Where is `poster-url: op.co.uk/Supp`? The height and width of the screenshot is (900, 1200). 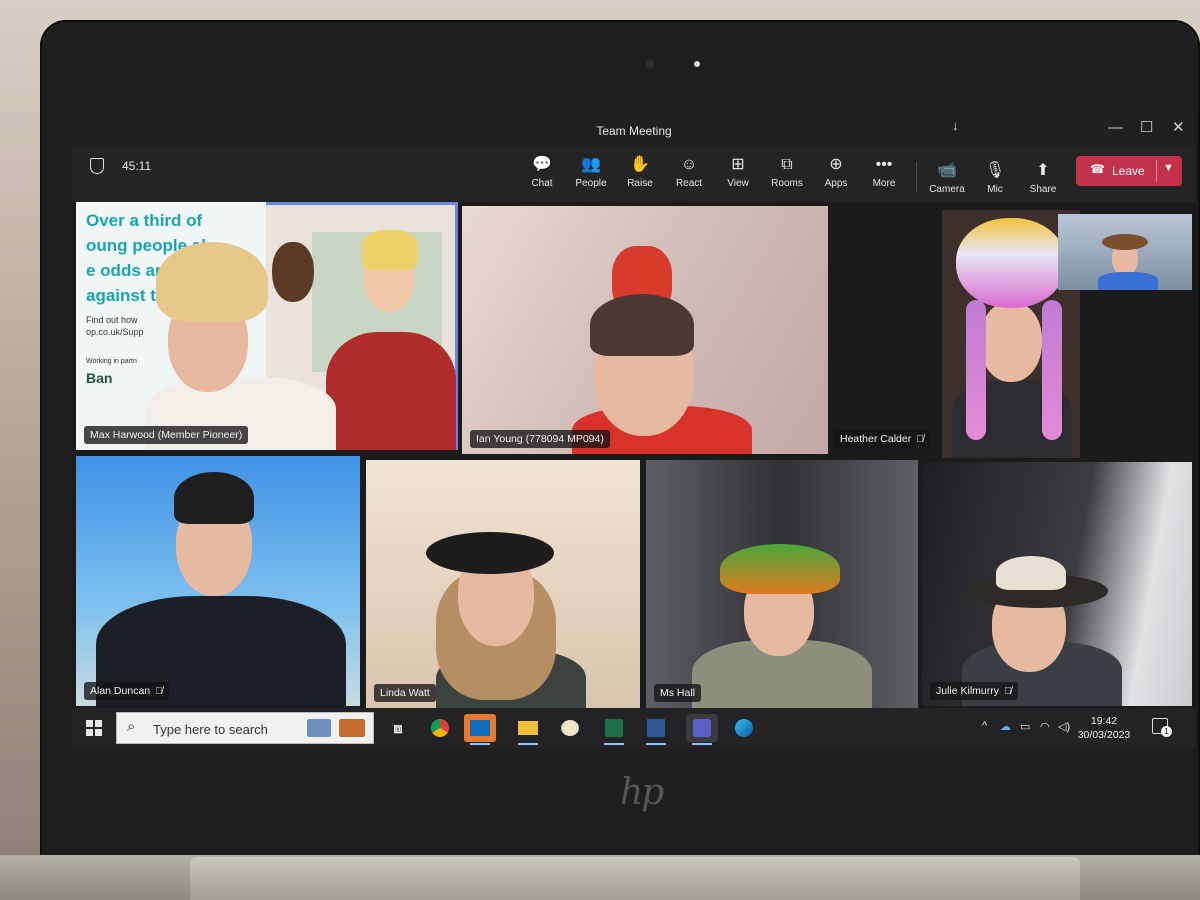
poster-url: op.co.uk/Supp is located at coordinates (115, 332).